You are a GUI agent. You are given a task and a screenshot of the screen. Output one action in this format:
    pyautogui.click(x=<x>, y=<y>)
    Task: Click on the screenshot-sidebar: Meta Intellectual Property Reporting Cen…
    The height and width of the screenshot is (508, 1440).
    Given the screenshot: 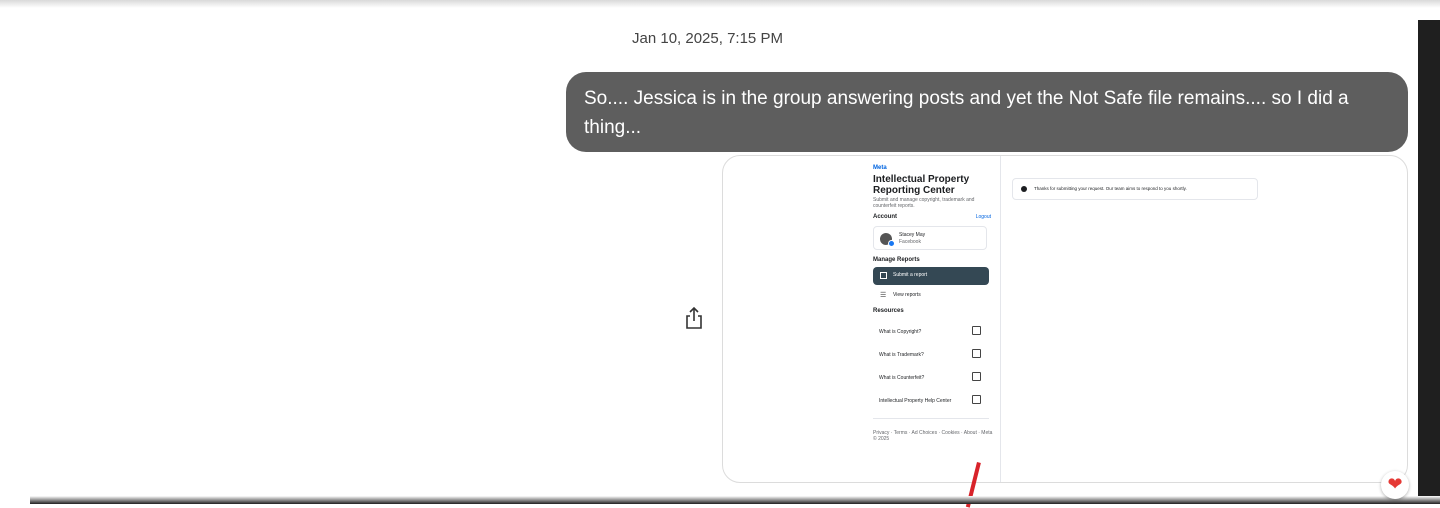 What is the action you would take?
    pyautogui.click(x=935, y=319)
    